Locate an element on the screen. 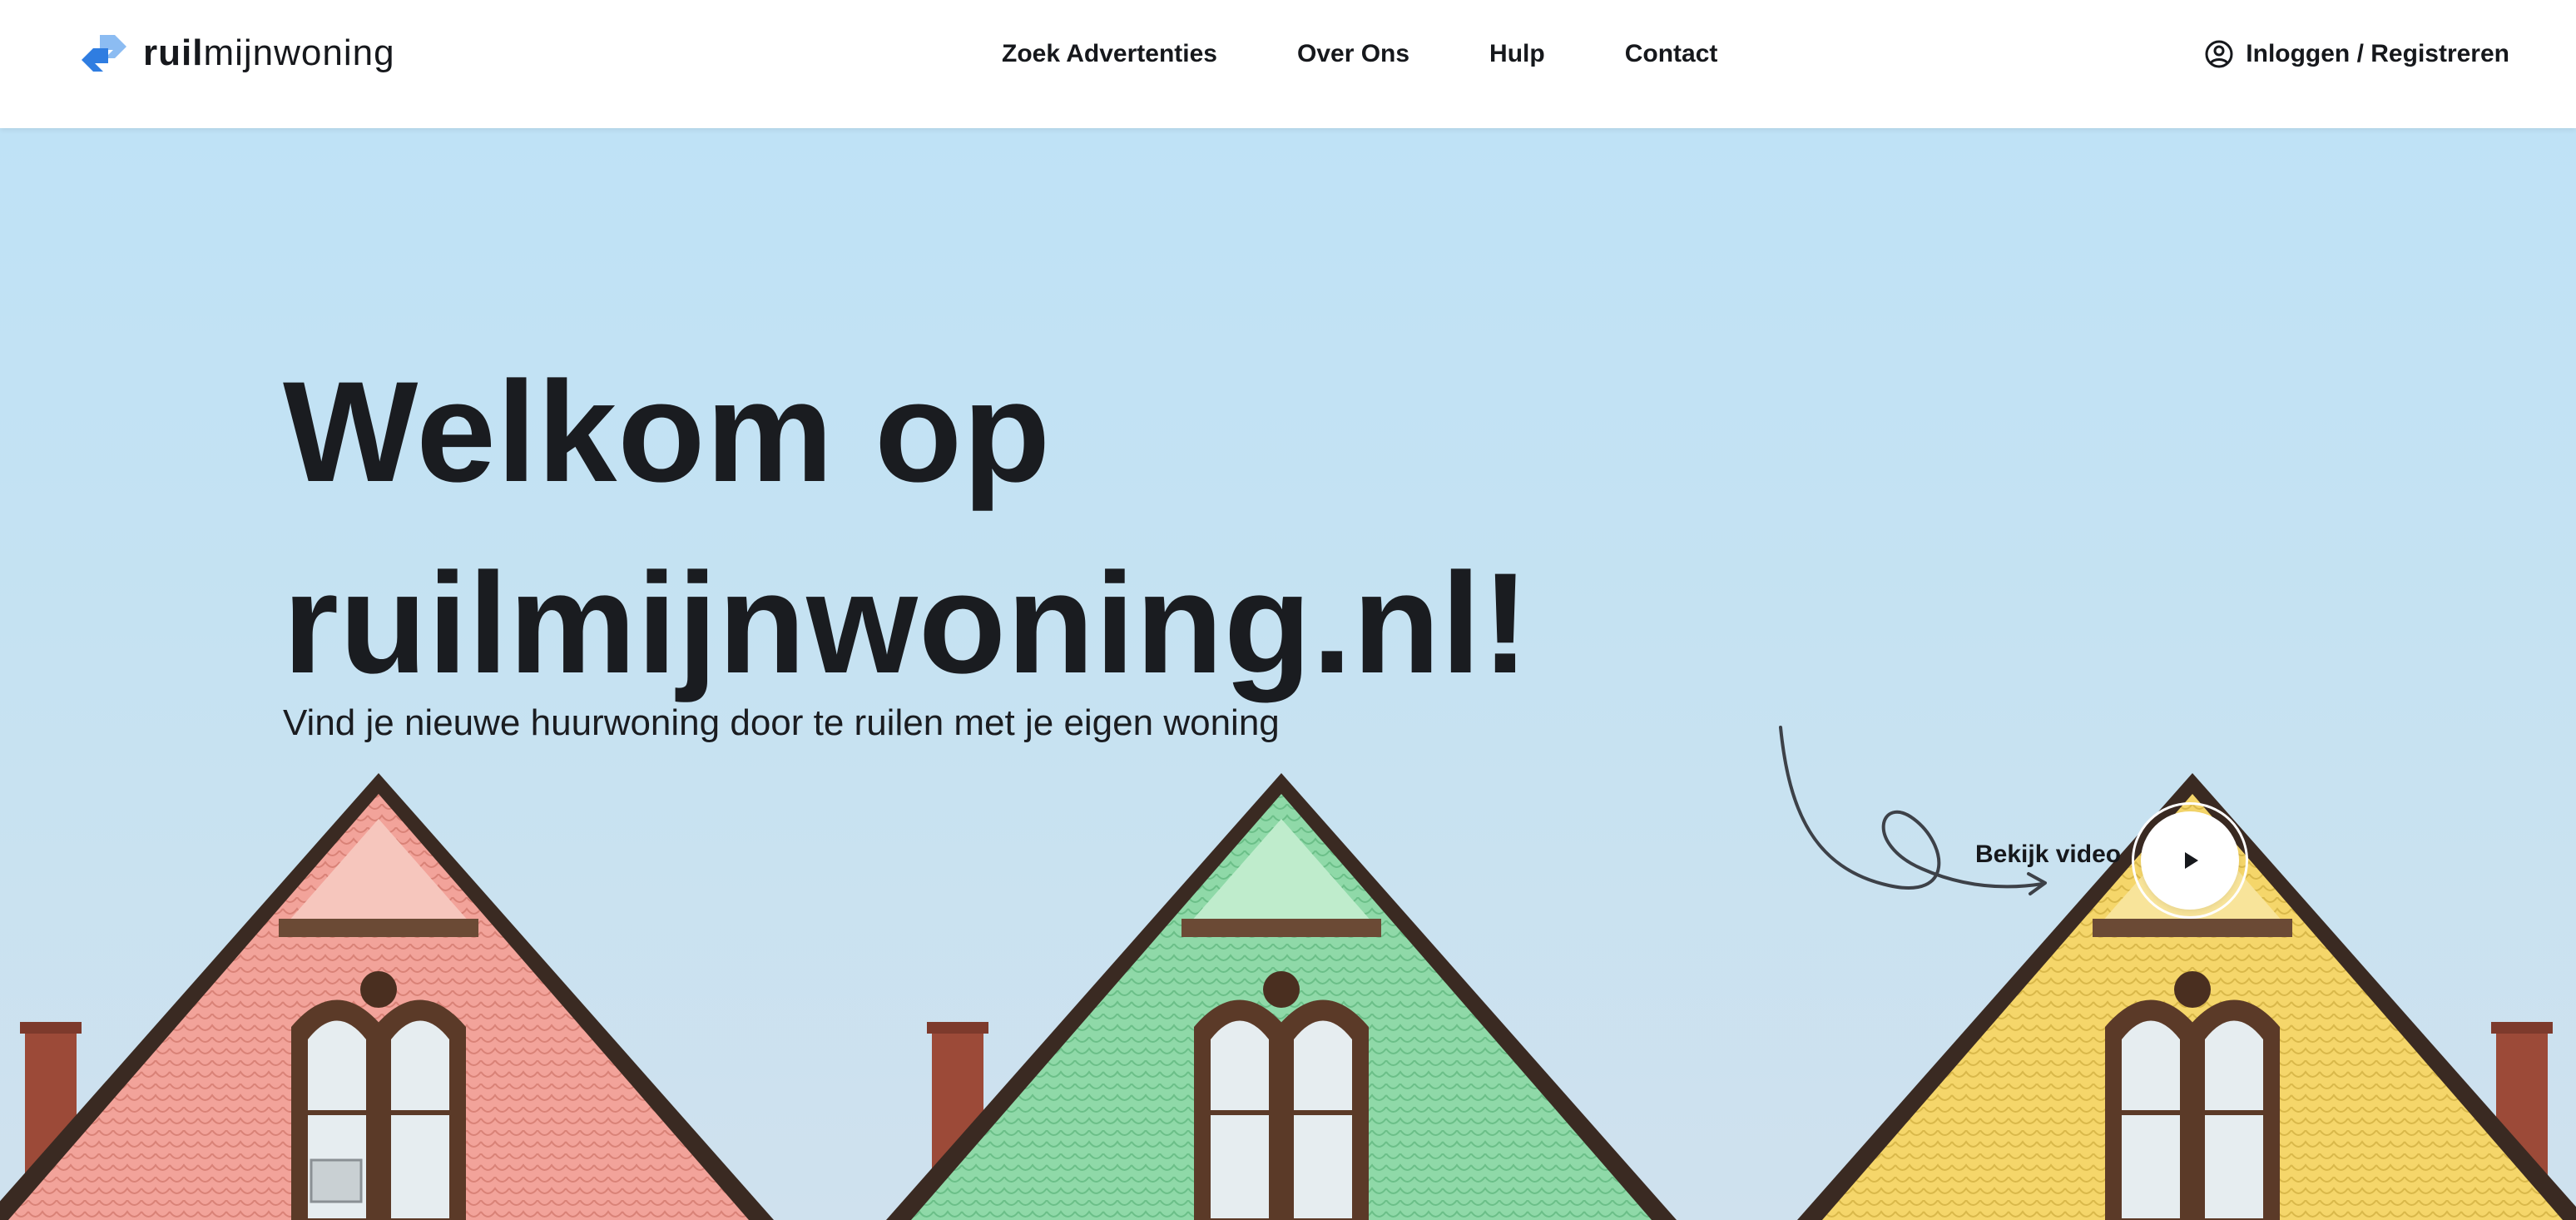 The height and width of the screenshot is (1220, 2576). brand-logo: ruilmijnwoning is located at coordinates (235, 53).